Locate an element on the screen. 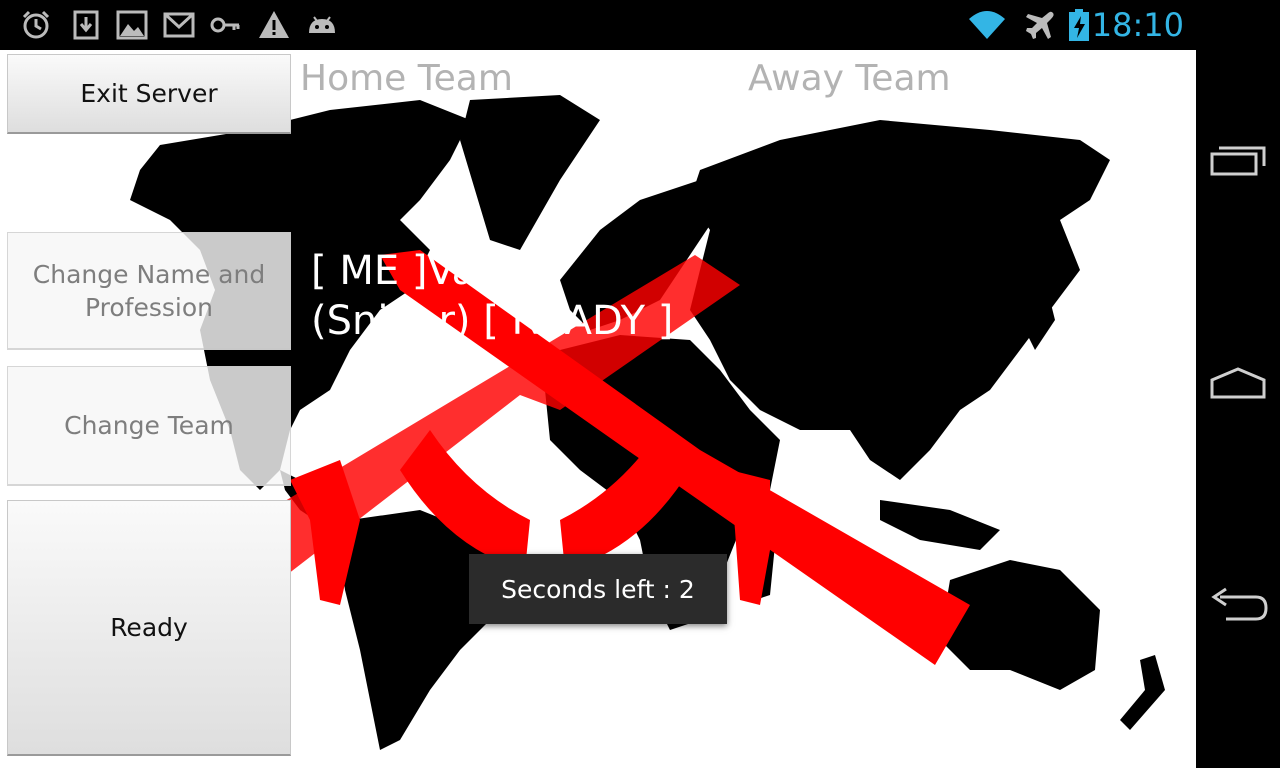 The height and width of the screenshot is (768, 1280). android-debug-icon is located at coordinates (322, 24).